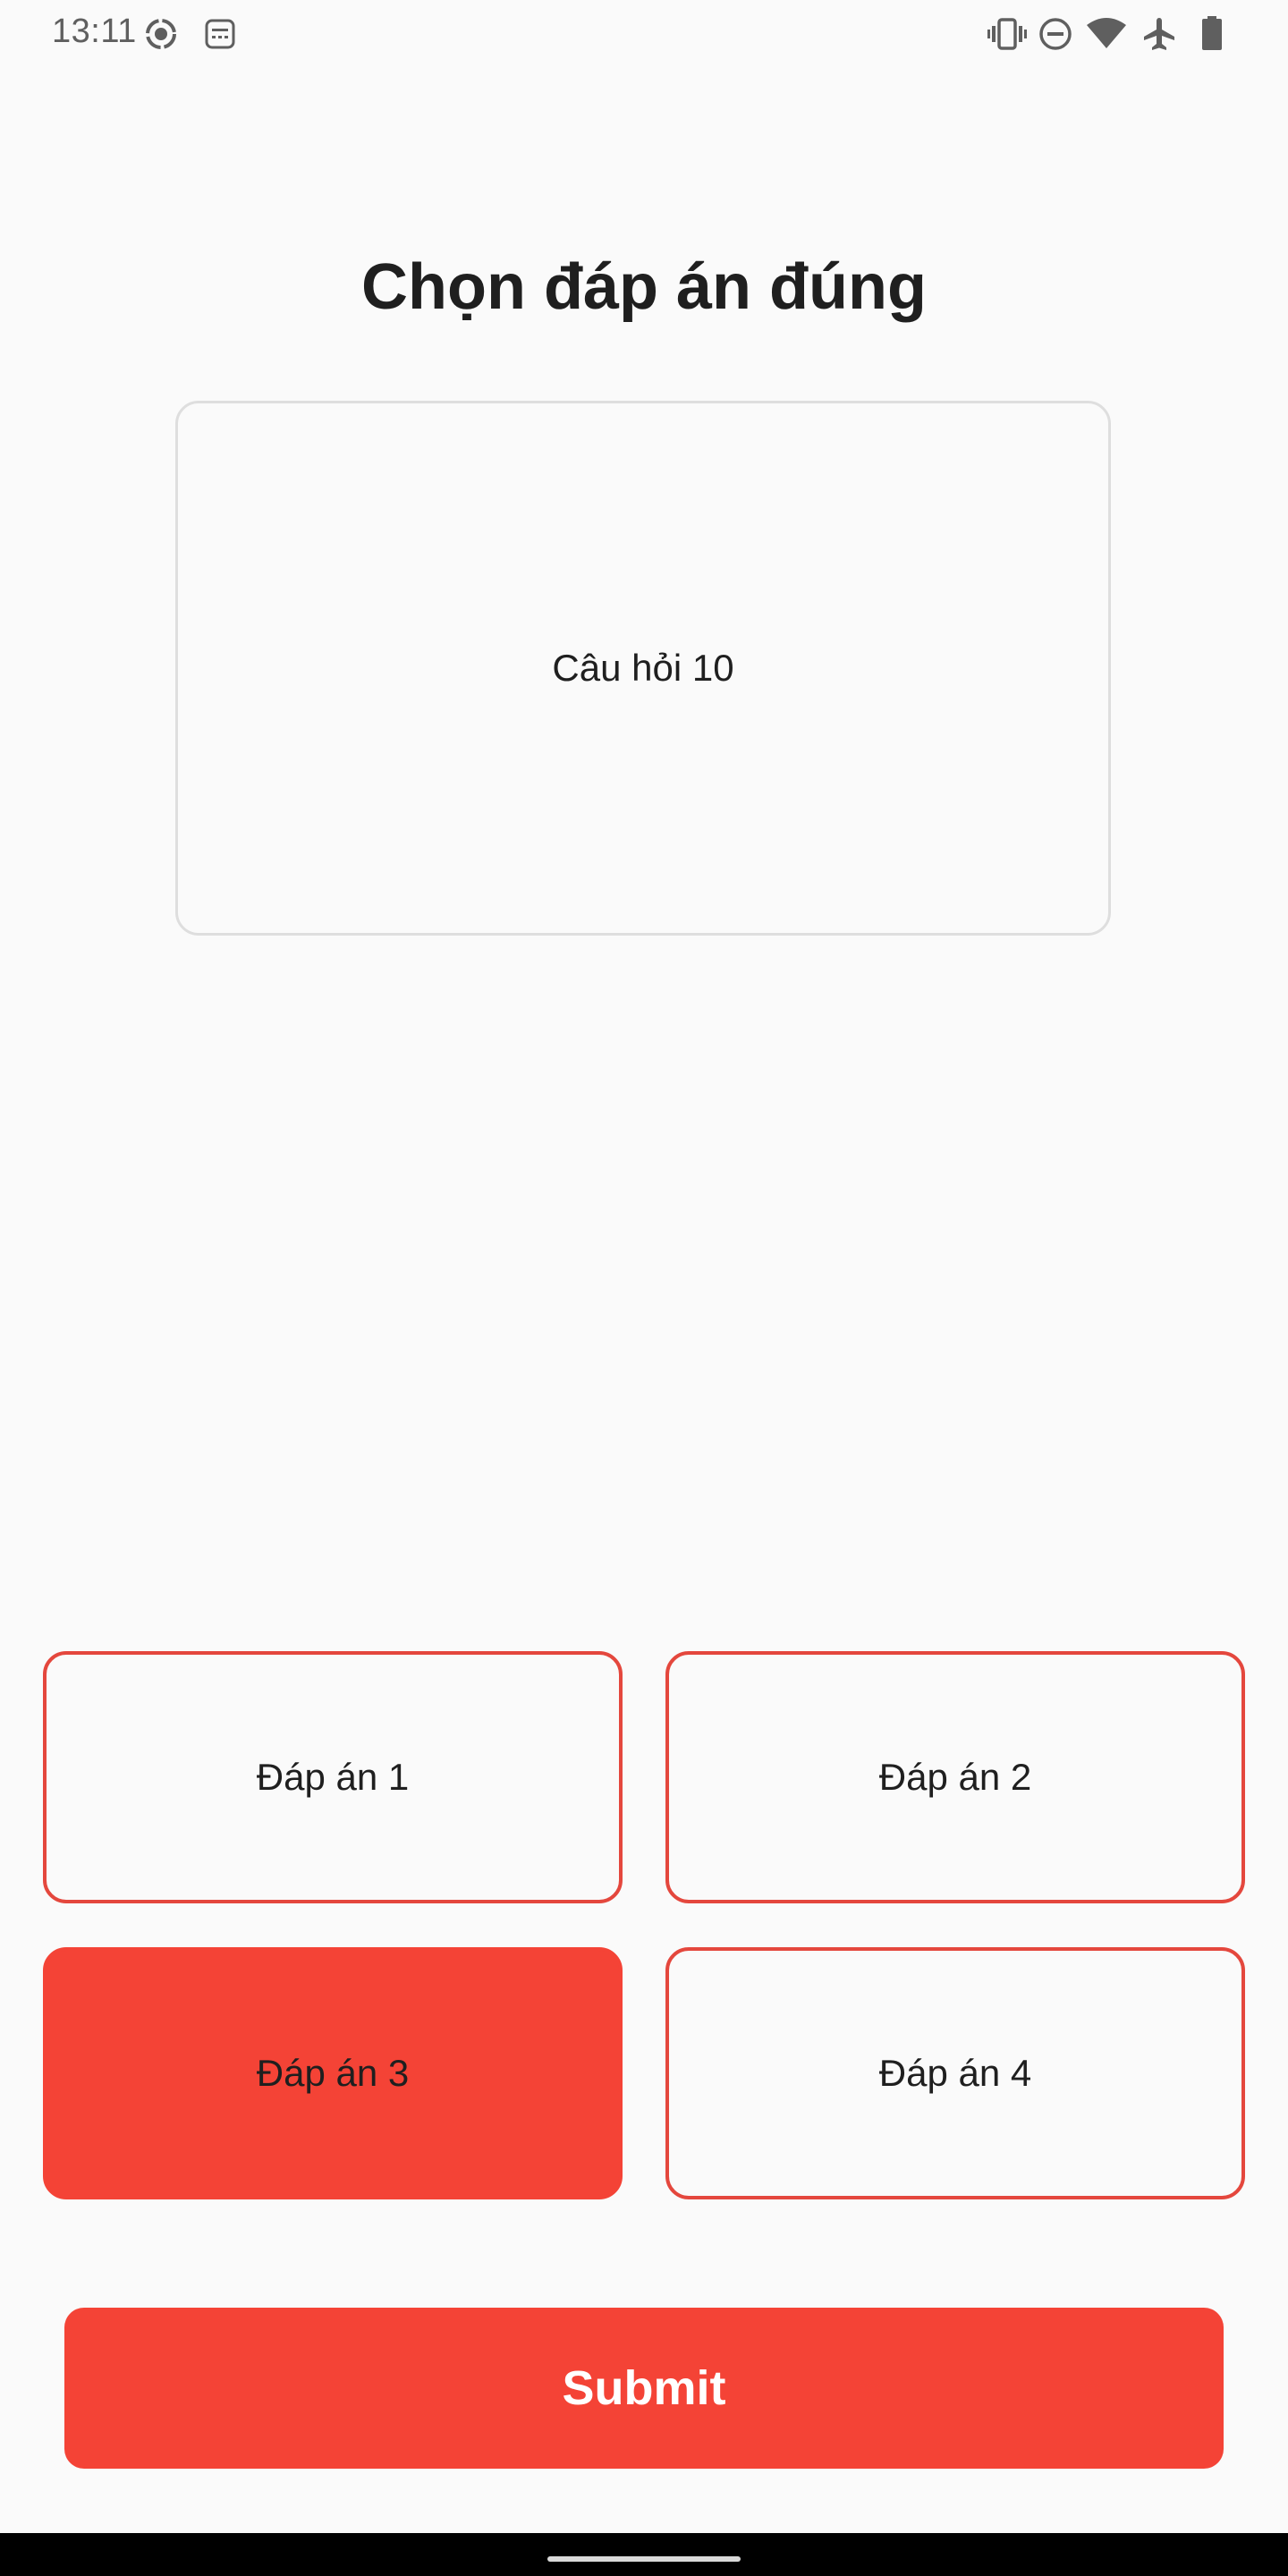  Describe the element at coordinates (161, 36) in the screenshot. I see `screen-record-icon` at that location.